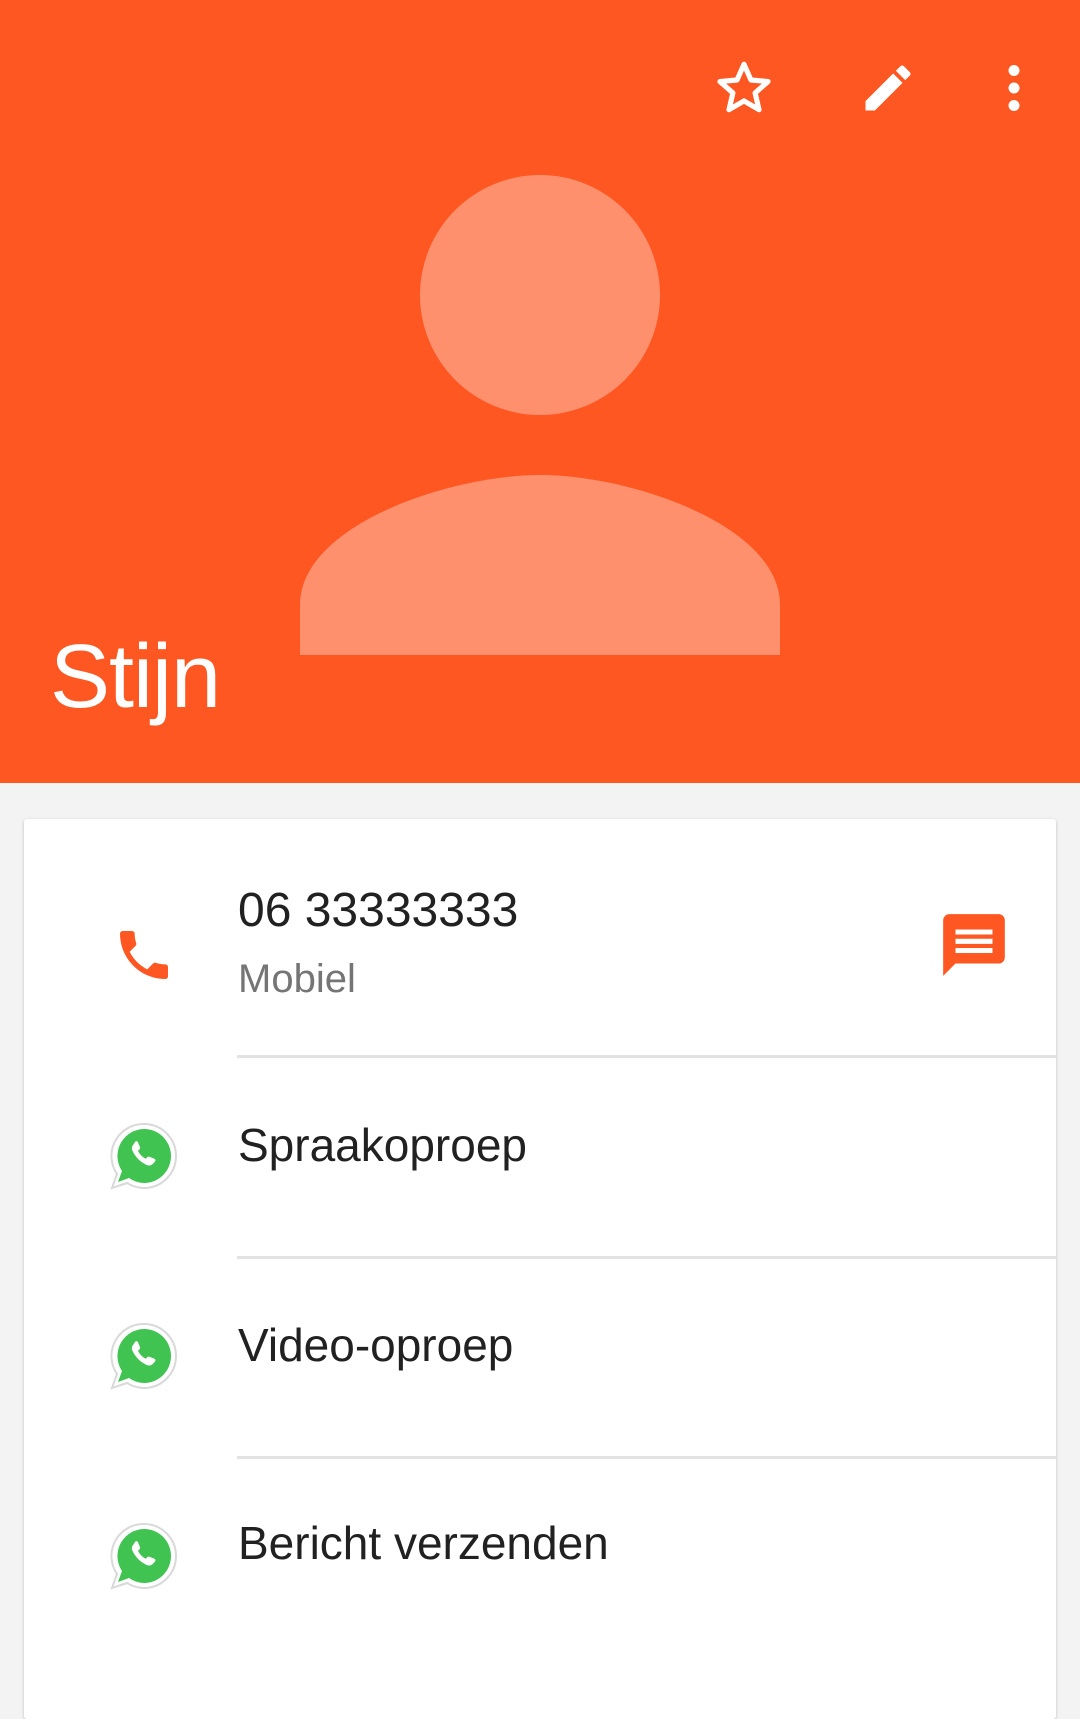 Image resolution: width=1080 pixels, height=1719 pixels. What do you see at coordinates (378, 910) in the screenshot?
I see `phone-number: 06 33333333` at bounding box center [378, 910].